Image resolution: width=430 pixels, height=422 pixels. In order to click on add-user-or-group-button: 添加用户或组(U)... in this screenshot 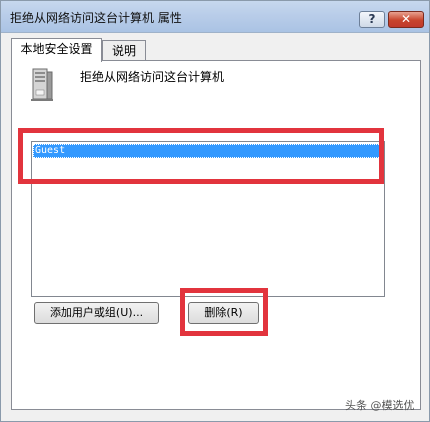, I will do `click(96, 313)`.